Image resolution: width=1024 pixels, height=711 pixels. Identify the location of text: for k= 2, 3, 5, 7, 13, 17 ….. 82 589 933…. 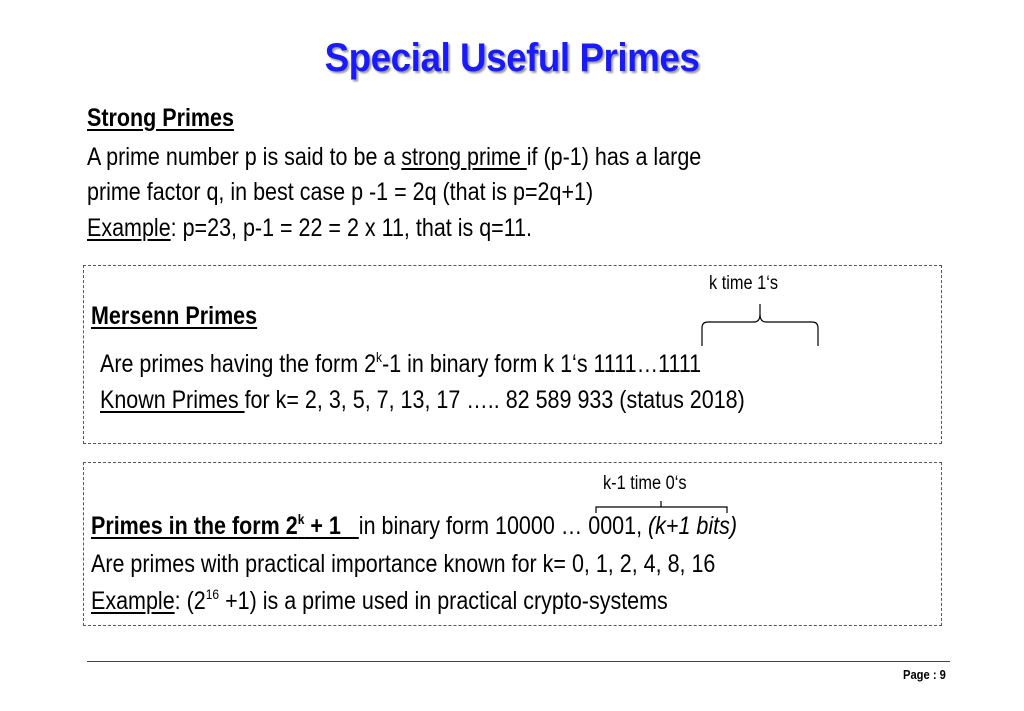
(494, 400).